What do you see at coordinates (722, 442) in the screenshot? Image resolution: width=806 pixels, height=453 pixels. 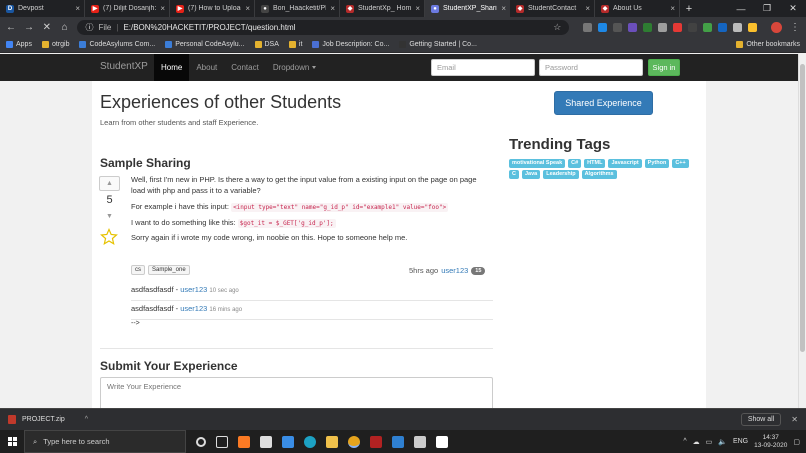 I see `volume-icon: 🔈` at bounding box center [722, 442].